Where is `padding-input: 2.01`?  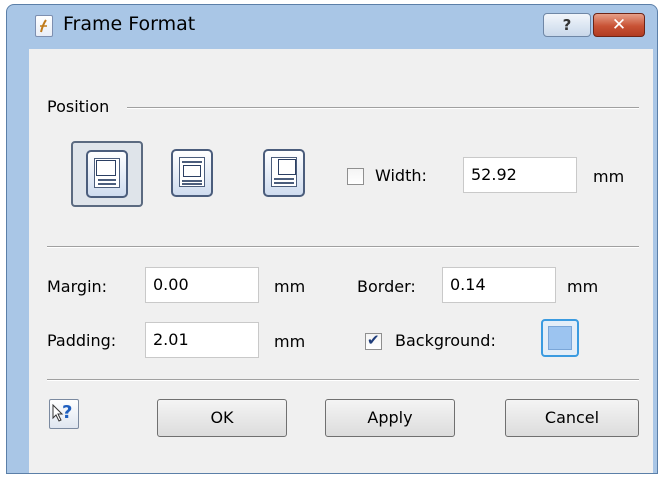
padding-input: 2.01 is located at coordinates (202, 340).